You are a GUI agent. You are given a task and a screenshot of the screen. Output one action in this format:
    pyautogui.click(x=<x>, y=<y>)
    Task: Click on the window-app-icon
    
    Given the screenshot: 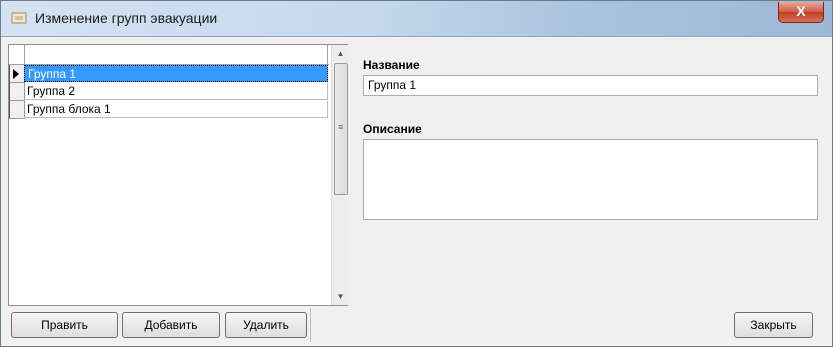 What is the action you would take?
    pyautogui.click(x=19, y=18)
    